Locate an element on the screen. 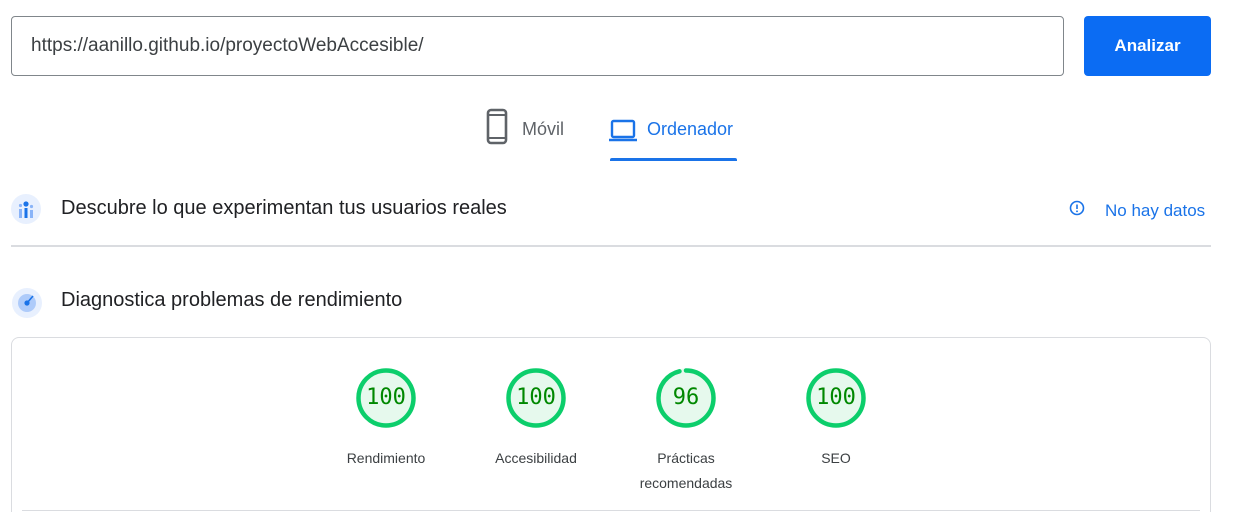 The height and width of the screenshot is (512, 1250). tab-mobile: Móvil is located at coordinates (531, 134).